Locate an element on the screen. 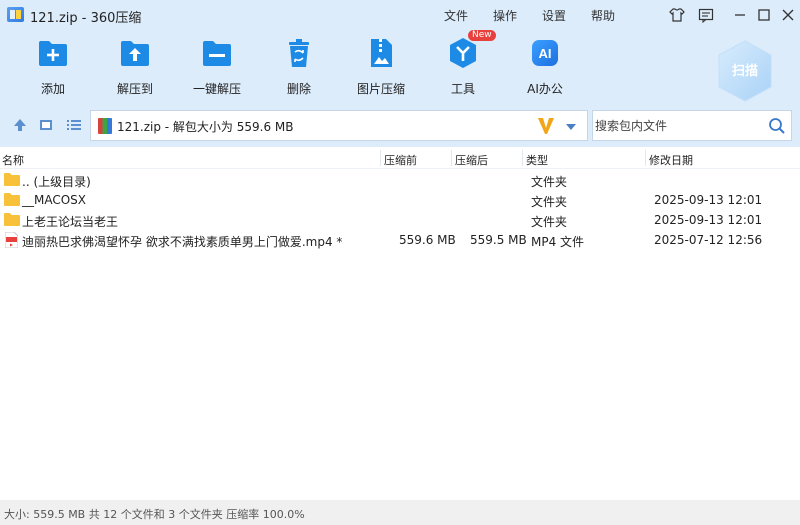 The height and width of the screenshot is (525, 800). extract-to-button: 解压到 is located at coordinates (135, 66).